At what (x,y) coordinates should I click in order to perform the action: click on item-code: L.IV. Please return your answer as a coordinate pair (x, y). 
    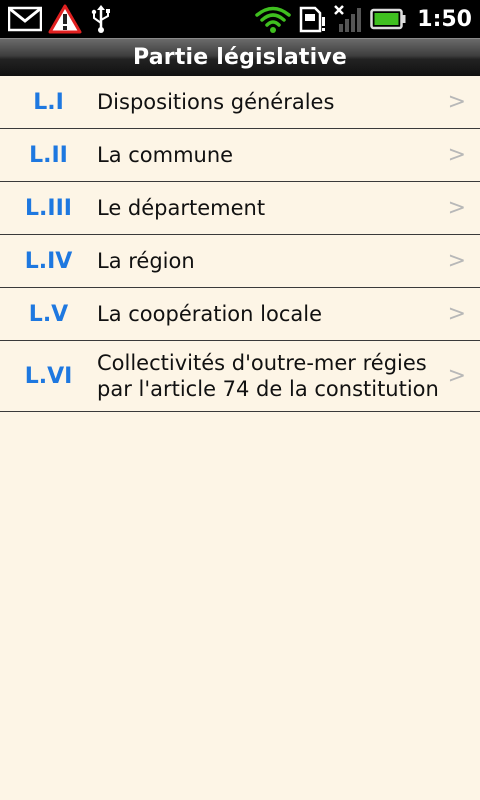
    Looking at the image, I should click on (48, 261).